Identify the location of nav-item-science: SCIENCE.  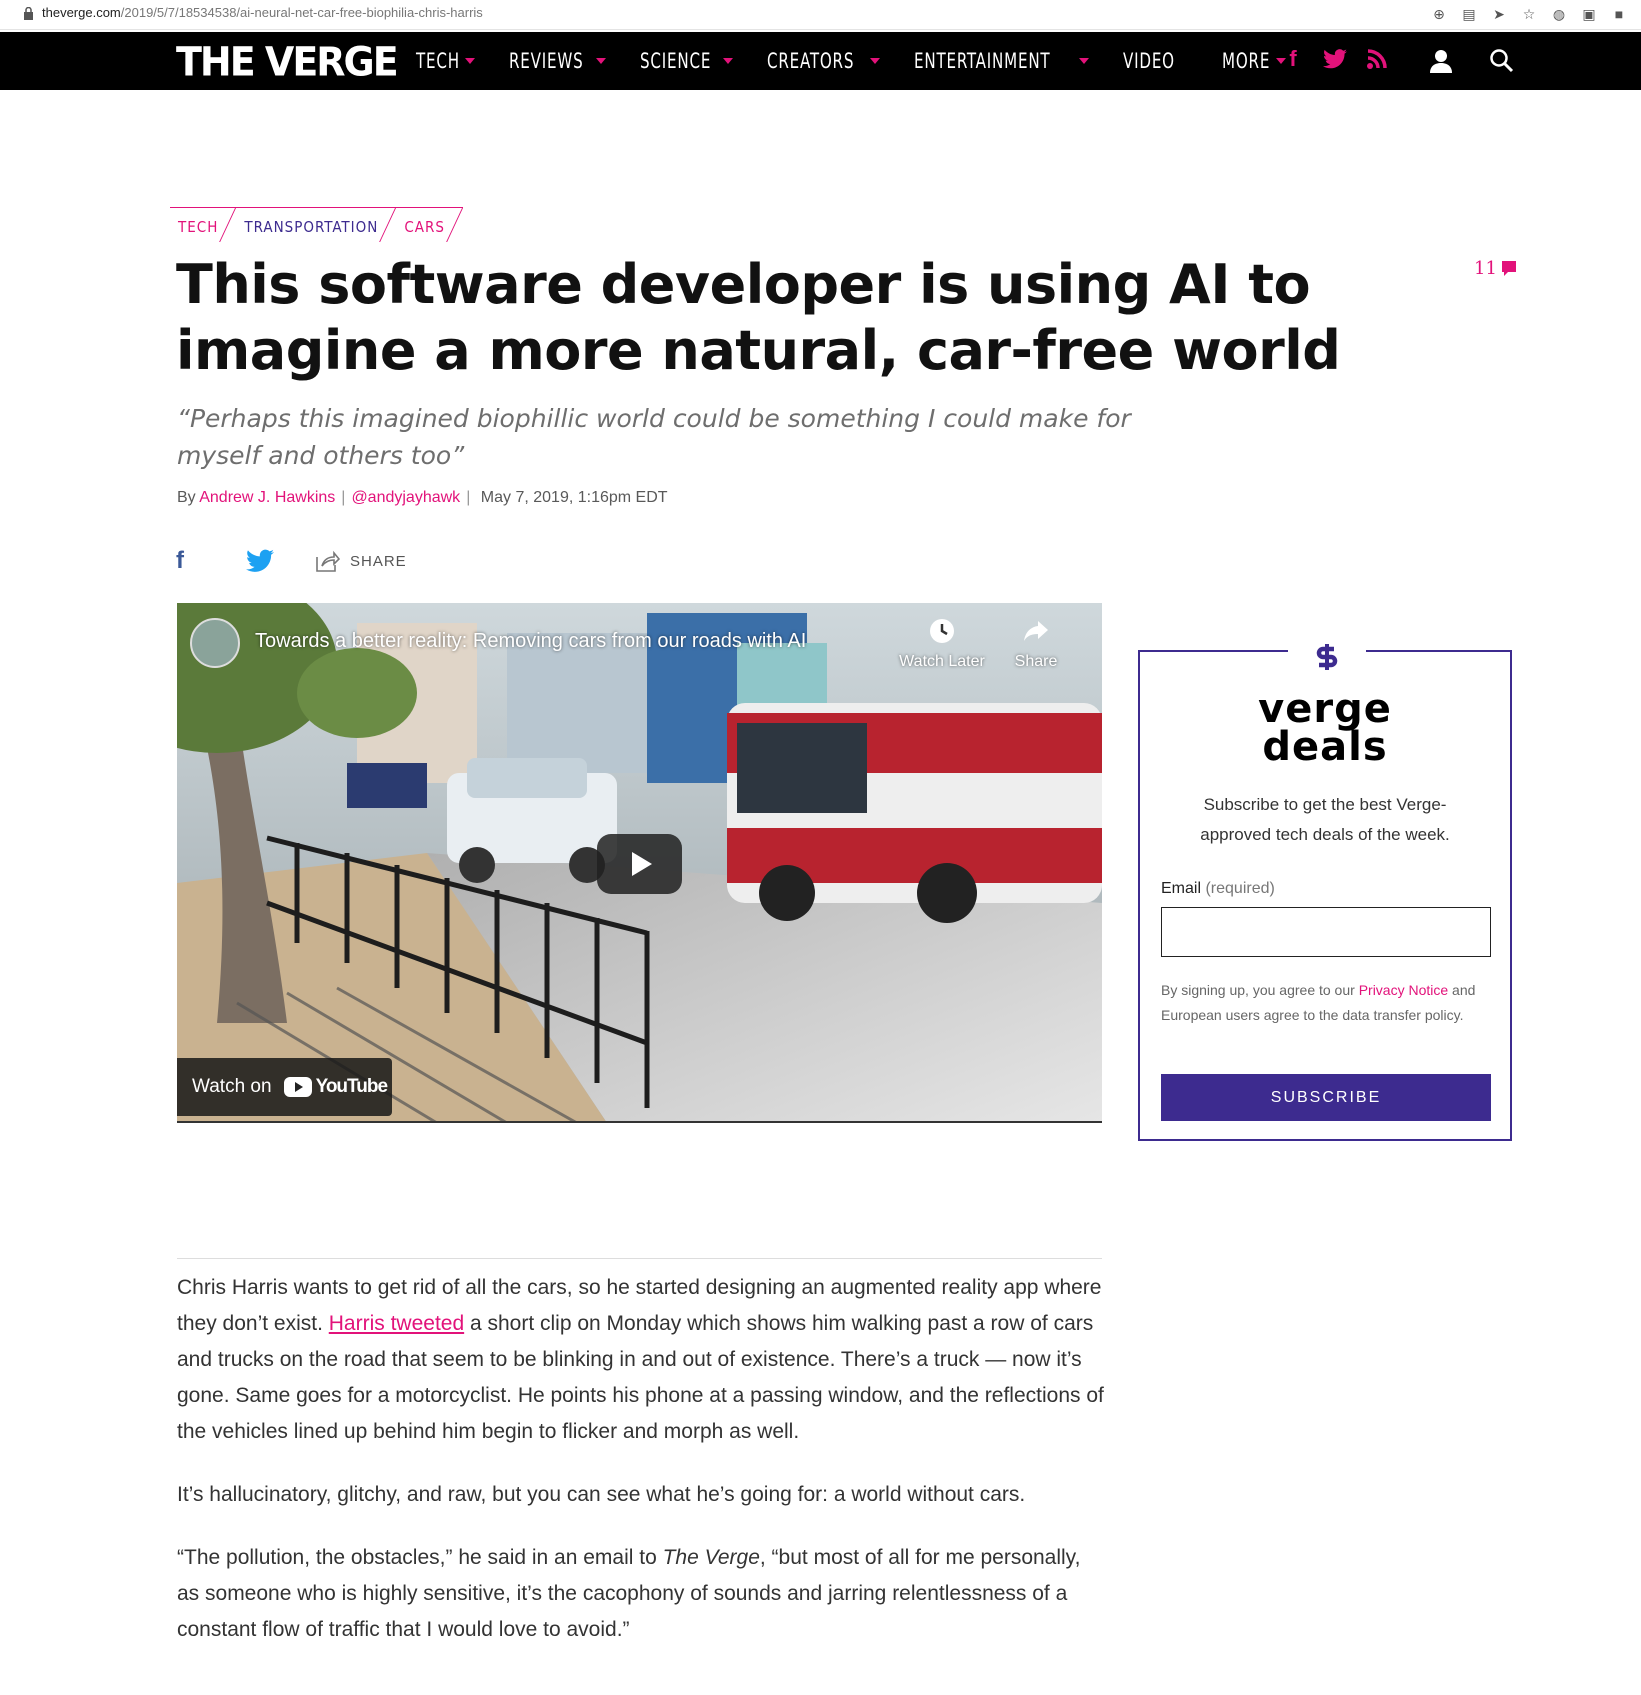
(687, 61).